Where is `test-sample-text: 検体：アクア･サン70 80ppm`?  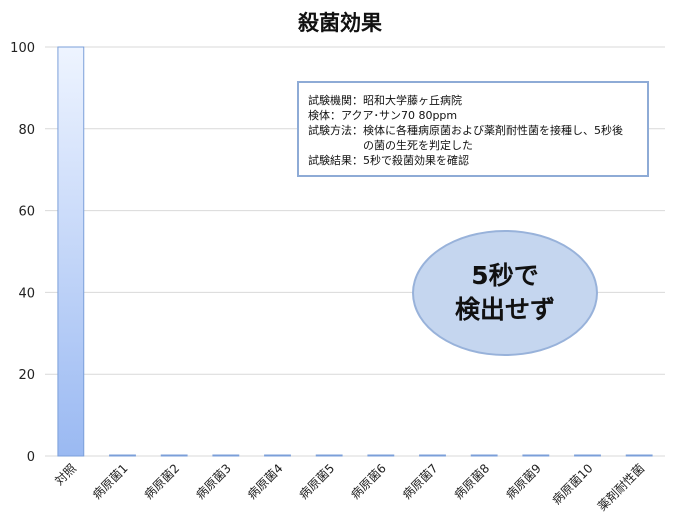
test-sample-text: 検体：アクア･サン70 80ppm is located at coordinates (383, 115).